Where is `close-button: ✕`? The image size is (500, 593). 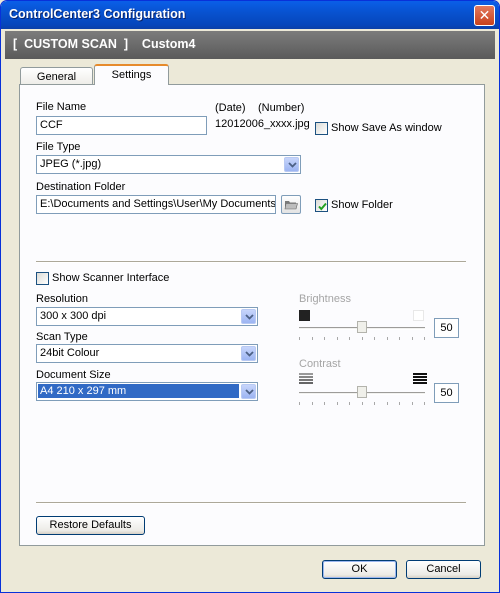 close-button: ✕ is located at coordinates (484, 15).